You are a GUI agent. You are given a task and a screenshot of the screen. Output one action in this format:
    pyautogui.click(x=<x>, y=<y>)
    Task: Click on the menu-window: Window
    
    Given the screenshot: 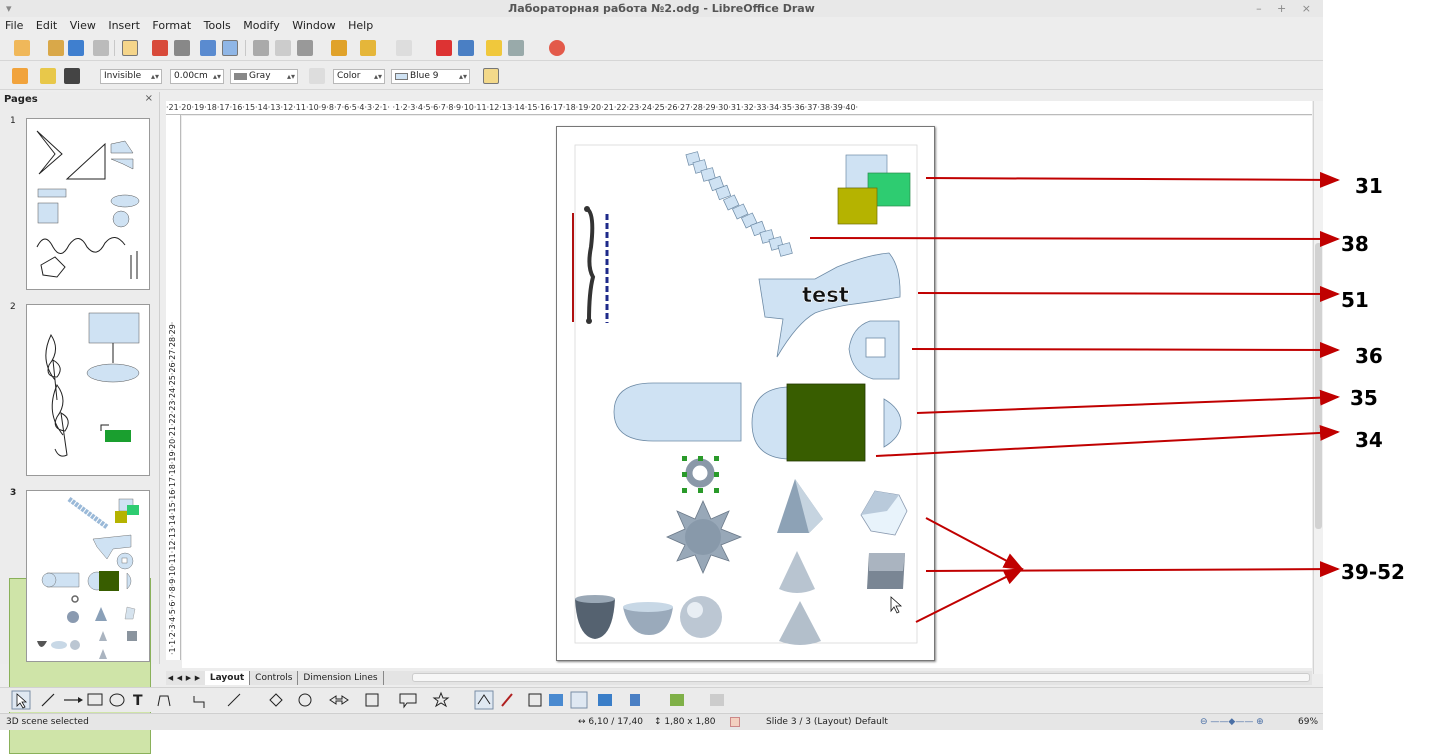 What is the action you would take?
    pyautogui.click(x=313, y=25)
    